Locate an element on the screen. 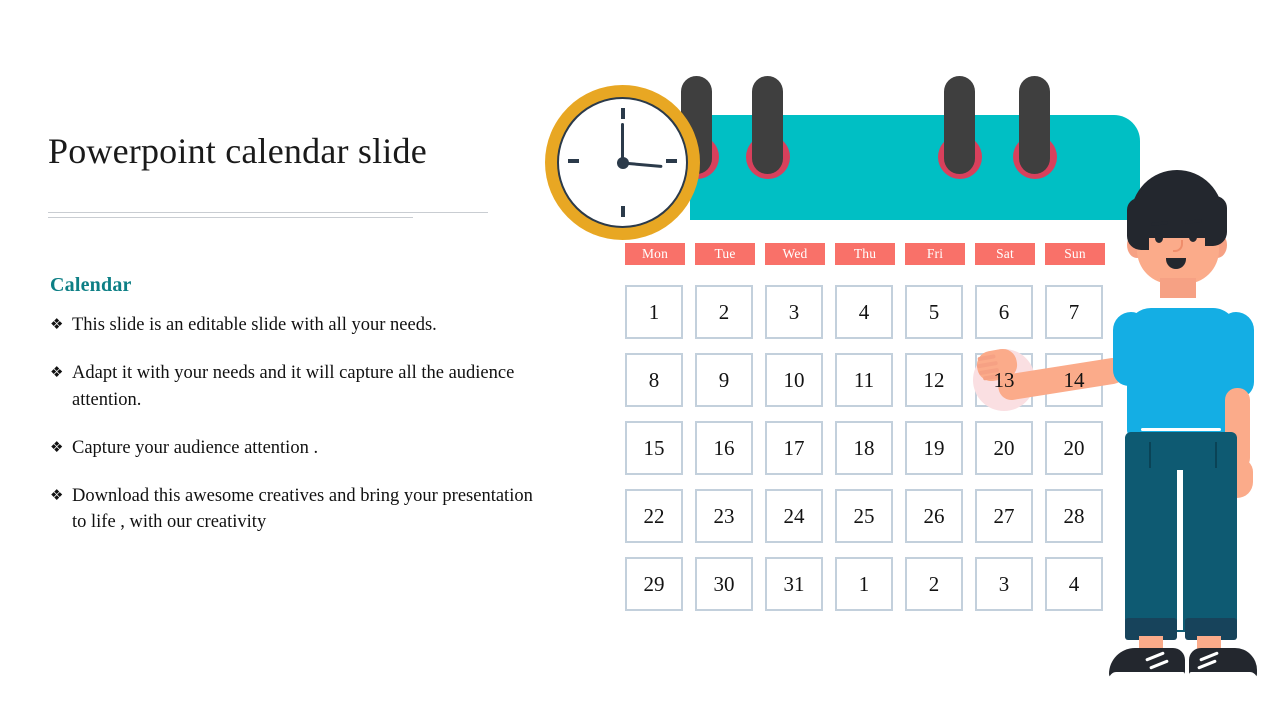  date-cell-label: 12 is located at coordinates (934, 379).